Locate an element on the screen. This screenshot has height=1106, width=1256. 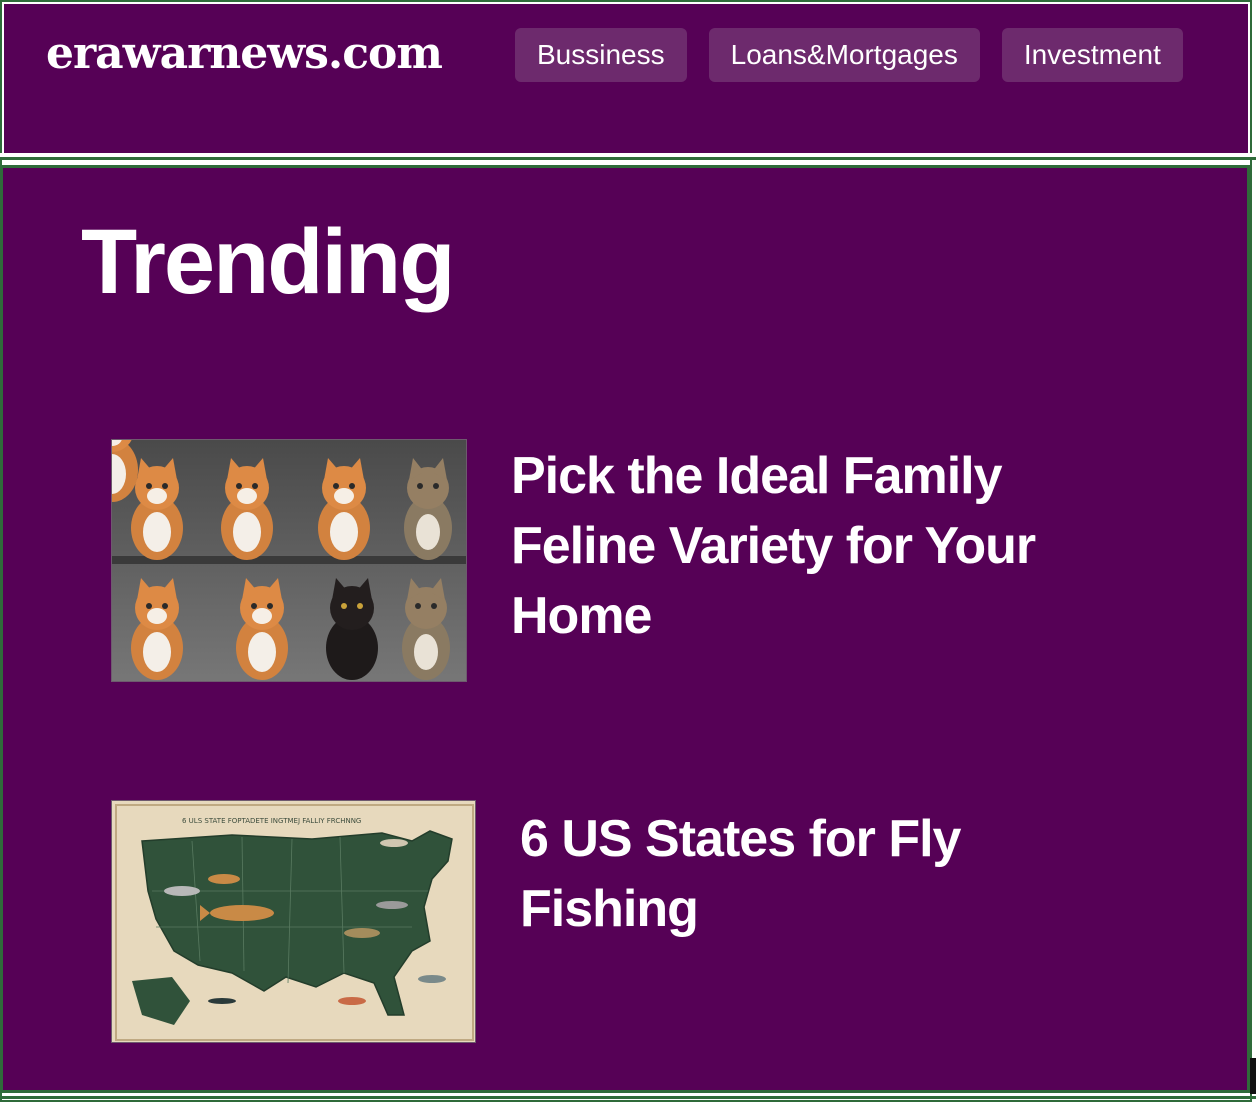
nav-item-investment: Investment is located at coordinates (1092, 55).